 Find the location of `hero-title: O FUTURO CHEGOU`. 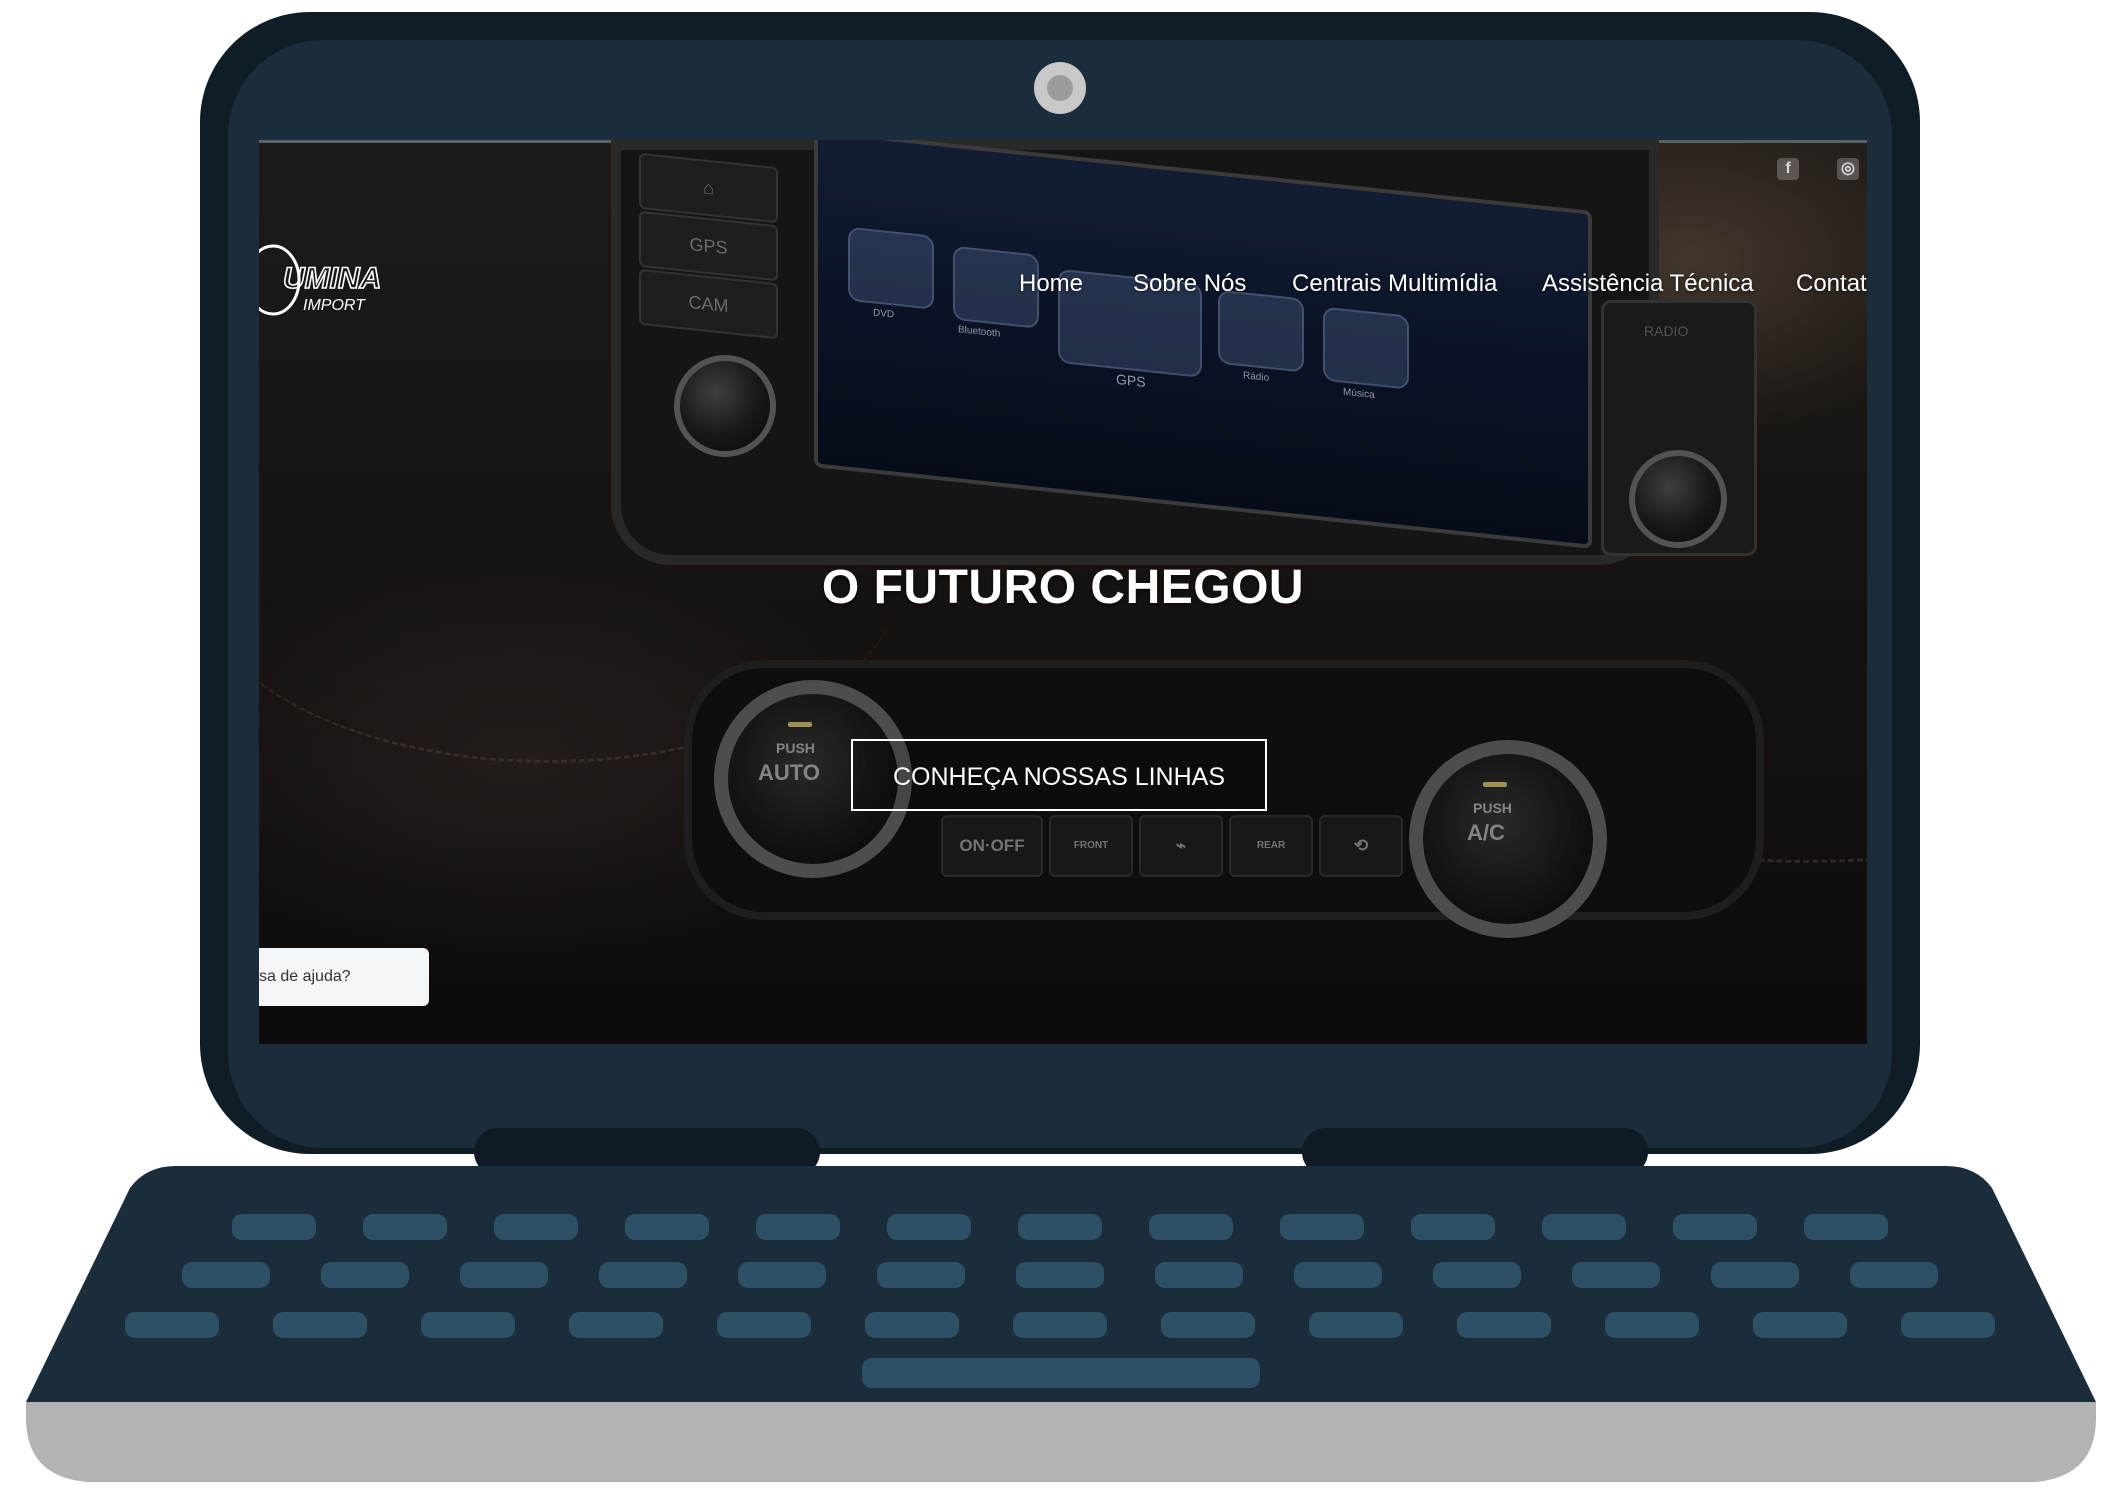

hero-title: O FUTURO CHEGOU is located at coordinates (1063, 587).